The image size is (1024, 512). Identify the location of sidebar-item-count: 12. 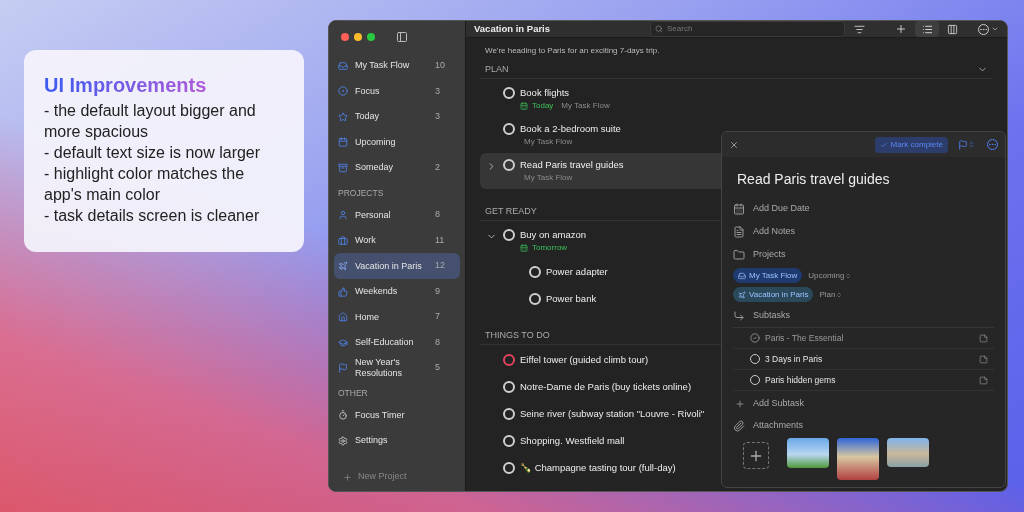
(440, 266).